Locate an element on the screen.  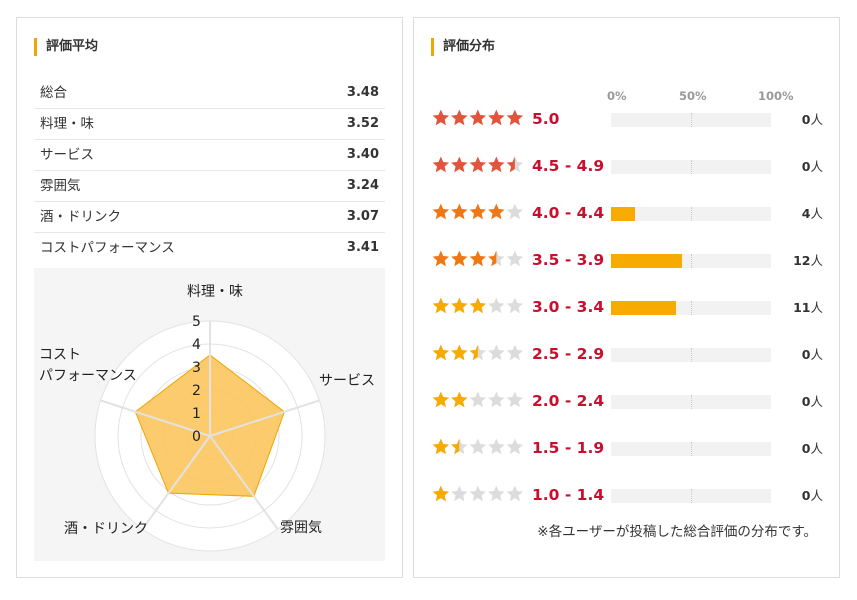
rating-label: サービス is located at coordinates (67, 155).